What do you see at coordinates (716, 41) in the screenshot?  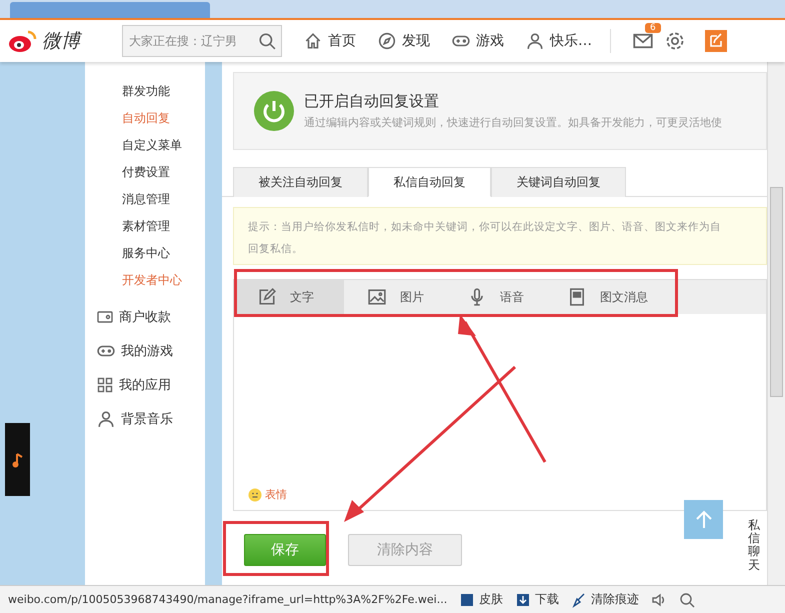 I see `compose-icon` at bounding box center [716, 41].